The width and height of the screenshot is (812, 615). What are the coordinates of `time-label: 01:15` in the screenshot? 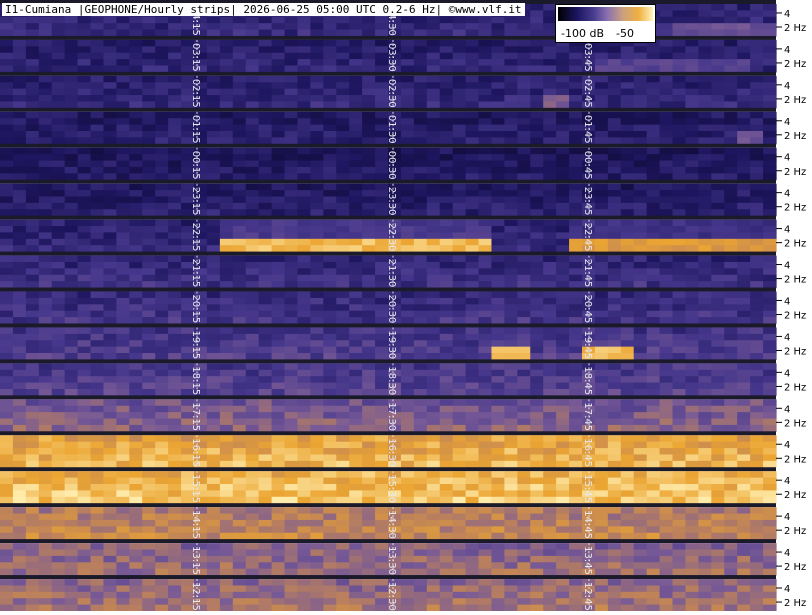 It's located at (195, 129).